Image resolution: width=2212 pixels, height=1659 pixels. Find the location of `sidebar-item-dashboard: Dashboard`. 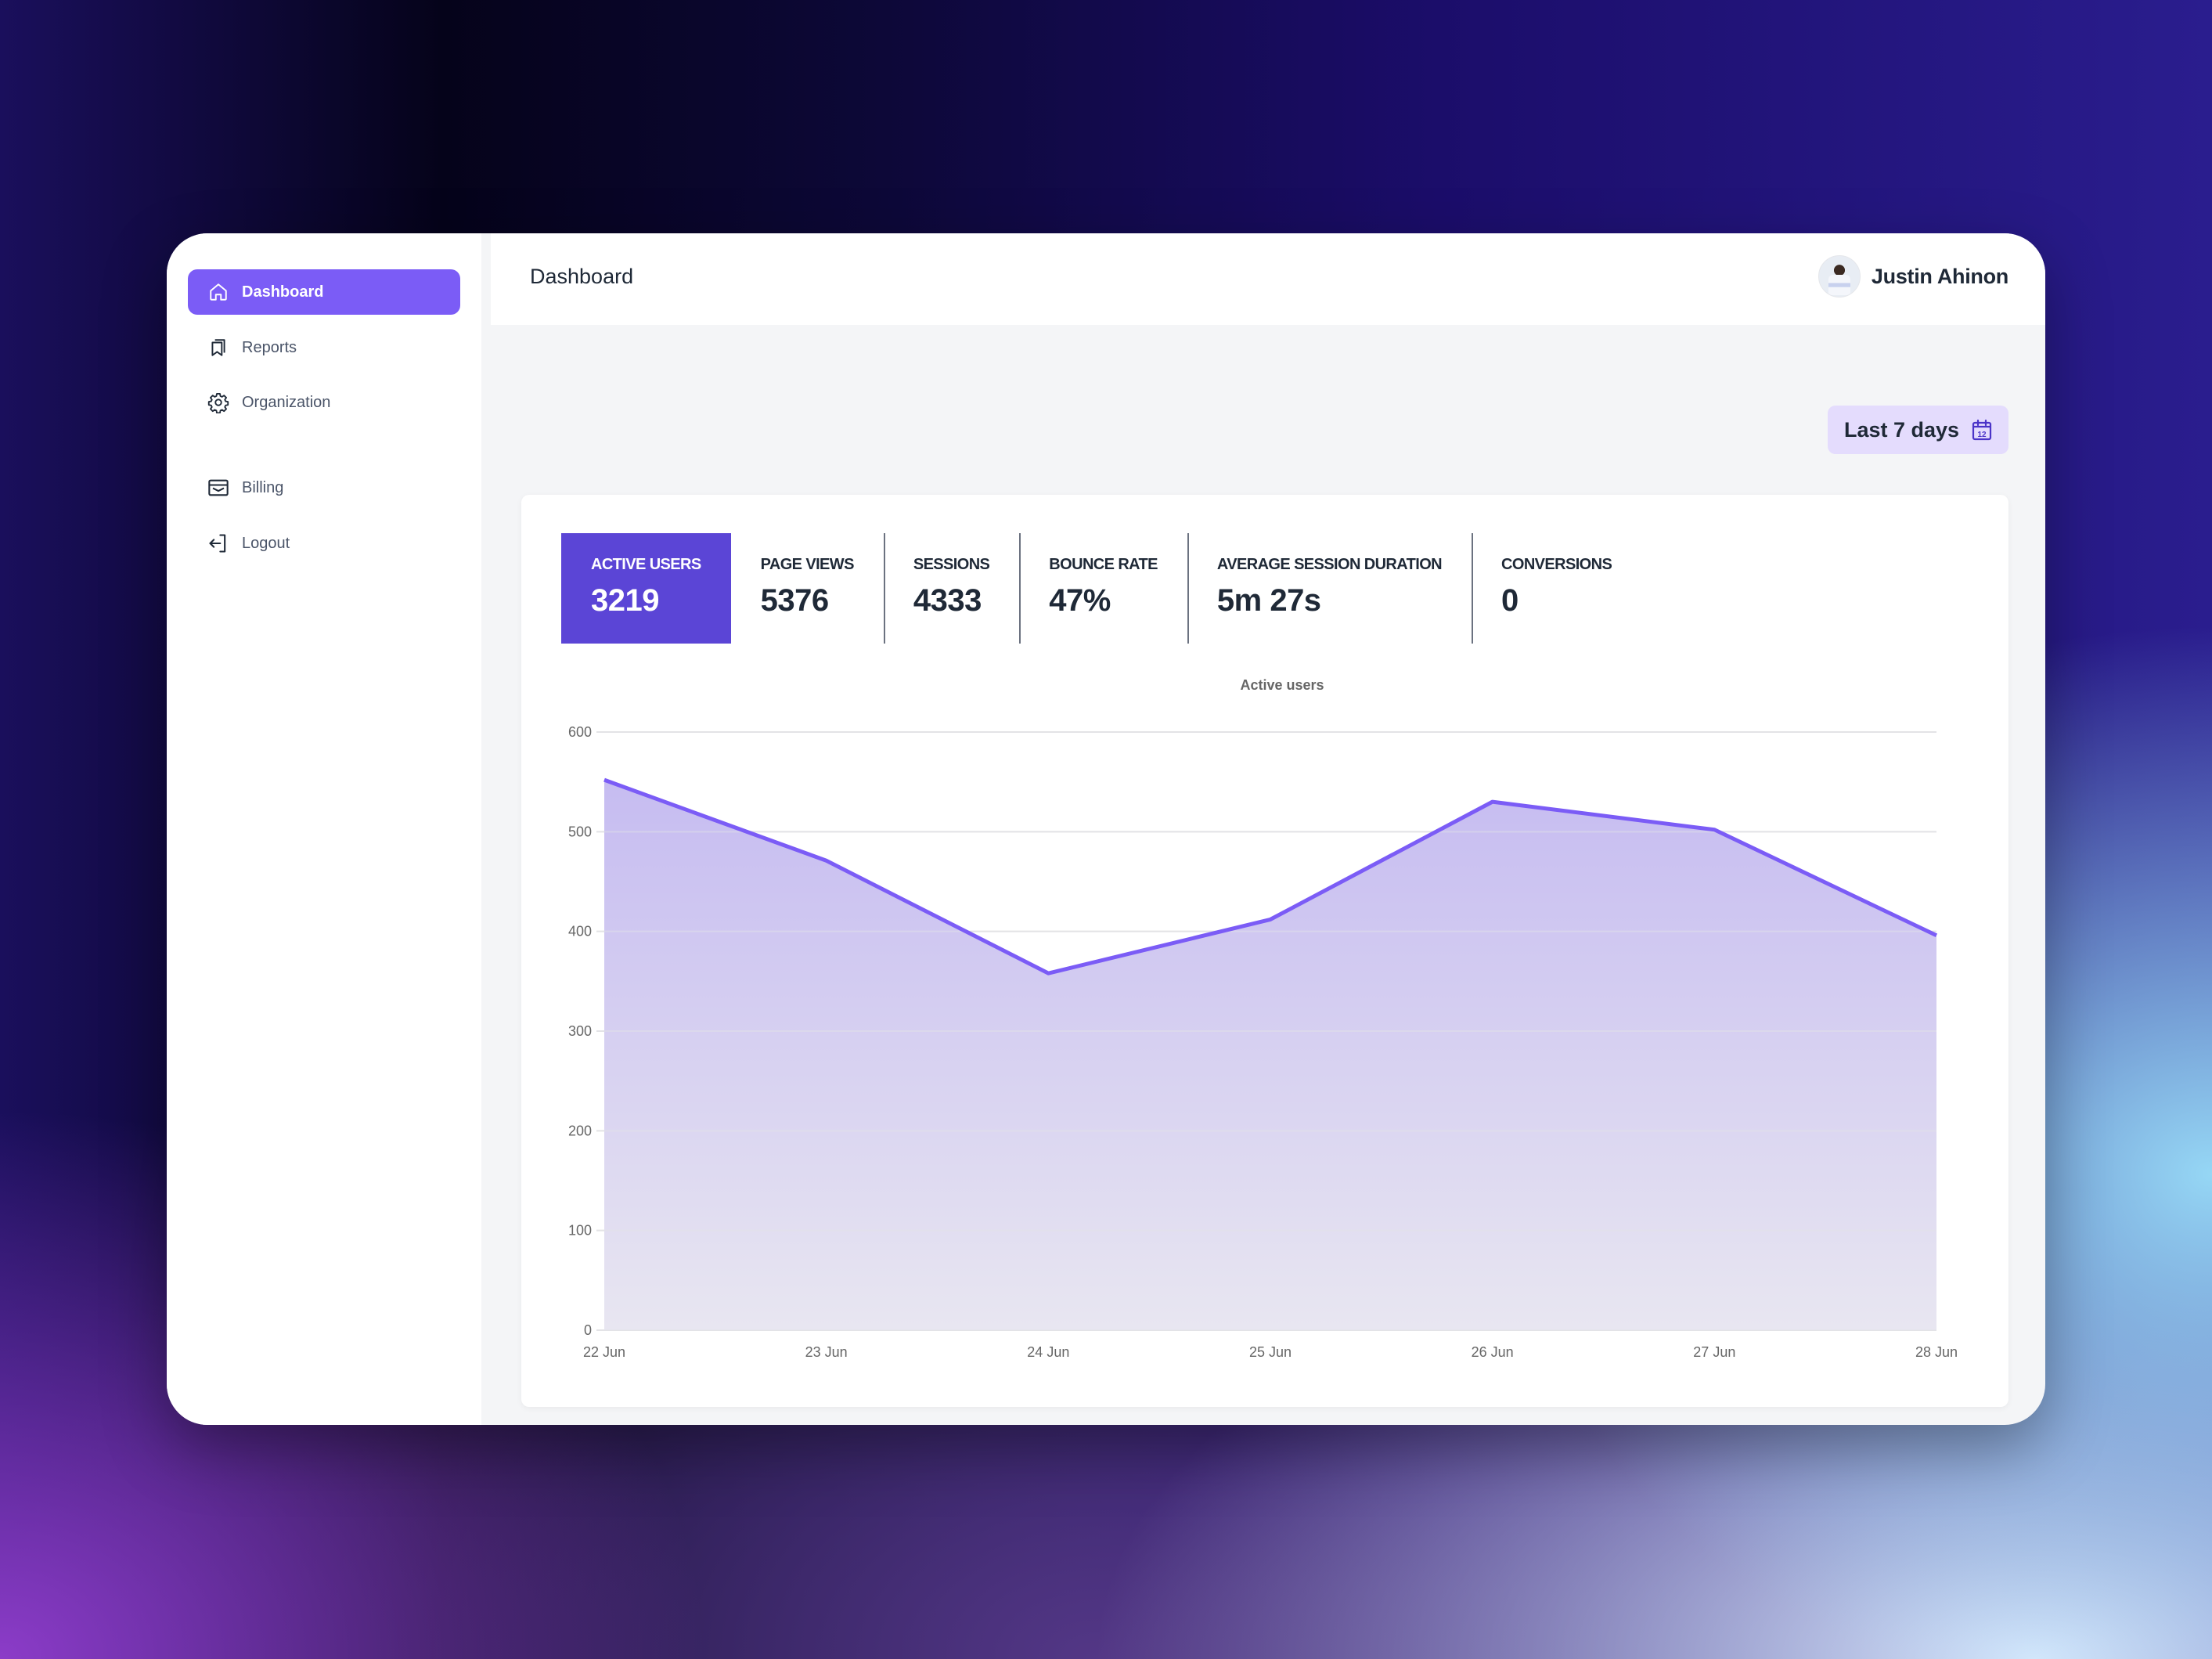

sidebar-item-dashboard: Dashboard is located at coordinates (324, 292).